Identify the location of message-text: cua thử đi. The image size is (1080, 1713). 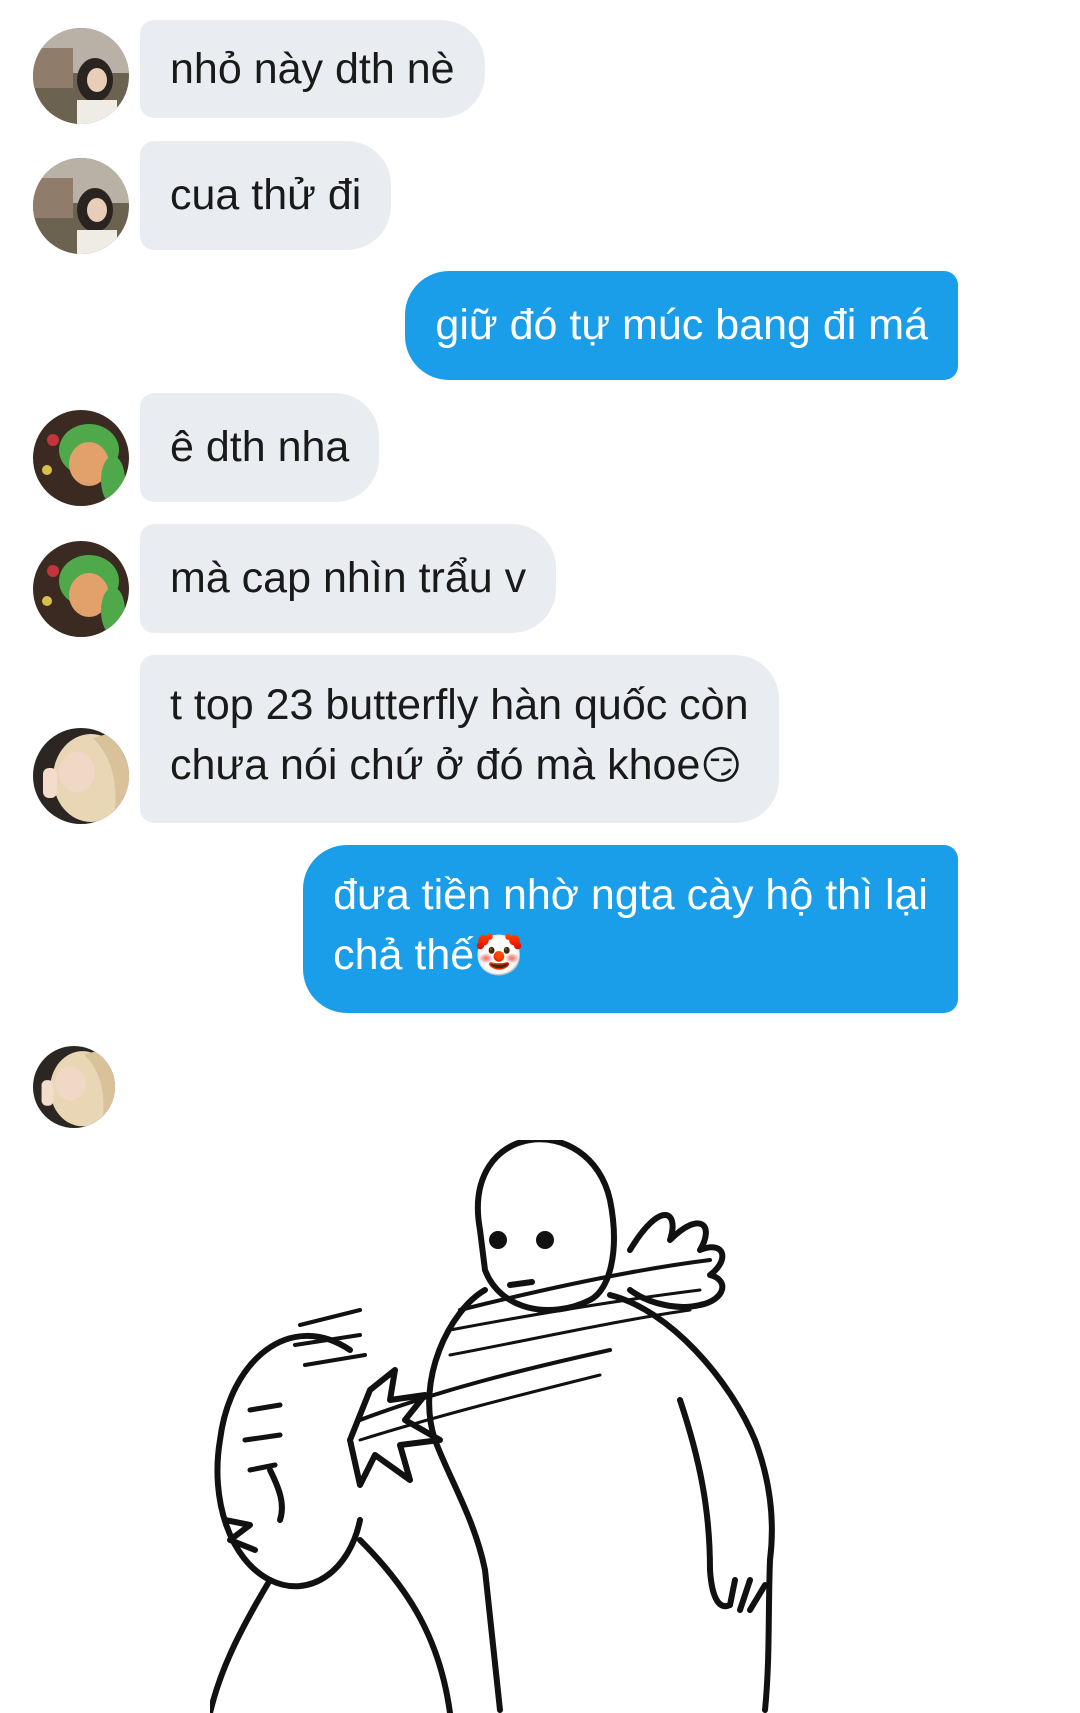
(266, 195).